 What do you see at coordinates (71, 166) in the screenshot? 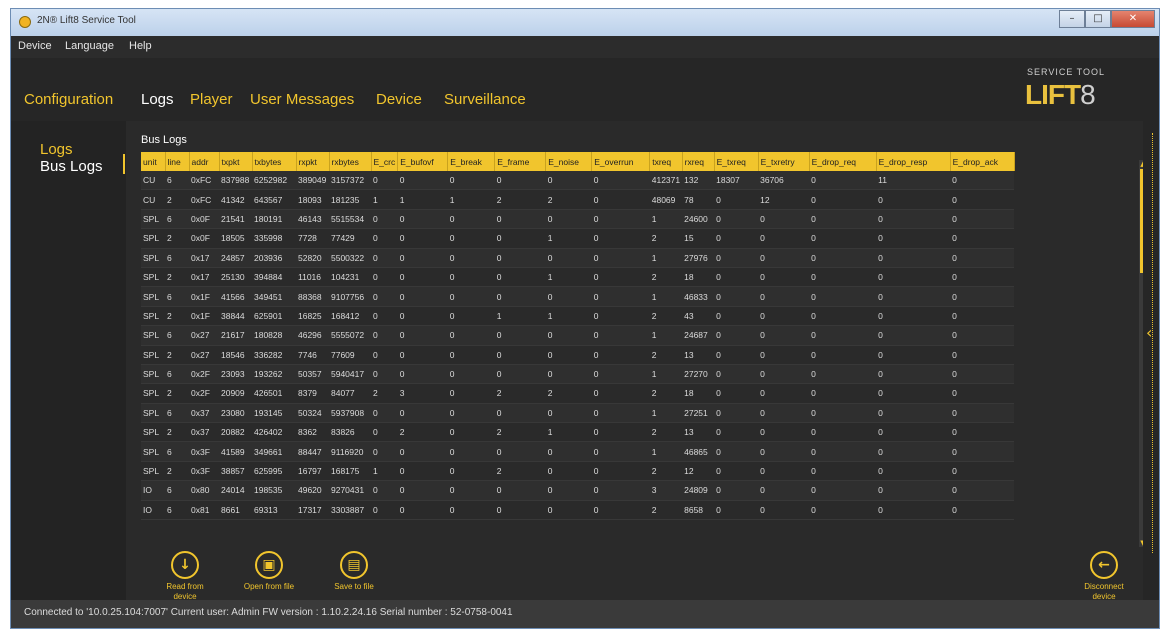
I see `sidebar-item-bus-logs: Bus Logs` at bounding box center [71, 166].